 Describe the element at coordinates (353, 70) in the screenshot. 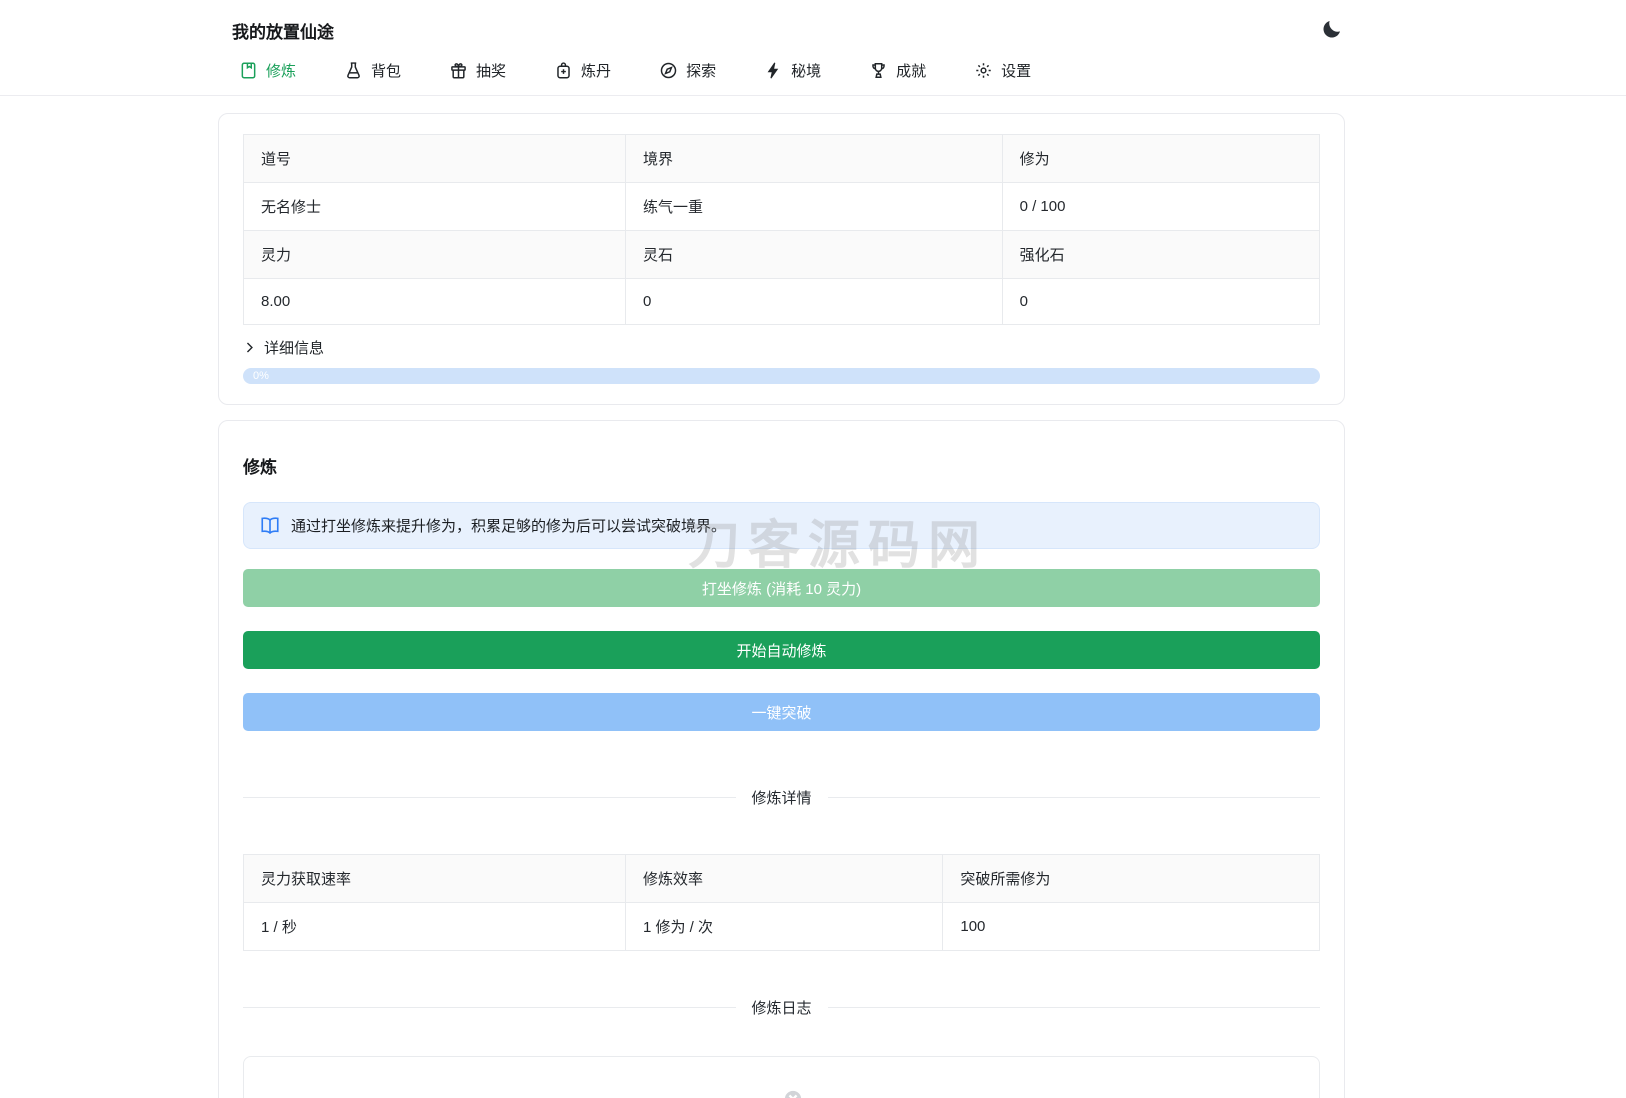

I see `flask-icon` at that location.